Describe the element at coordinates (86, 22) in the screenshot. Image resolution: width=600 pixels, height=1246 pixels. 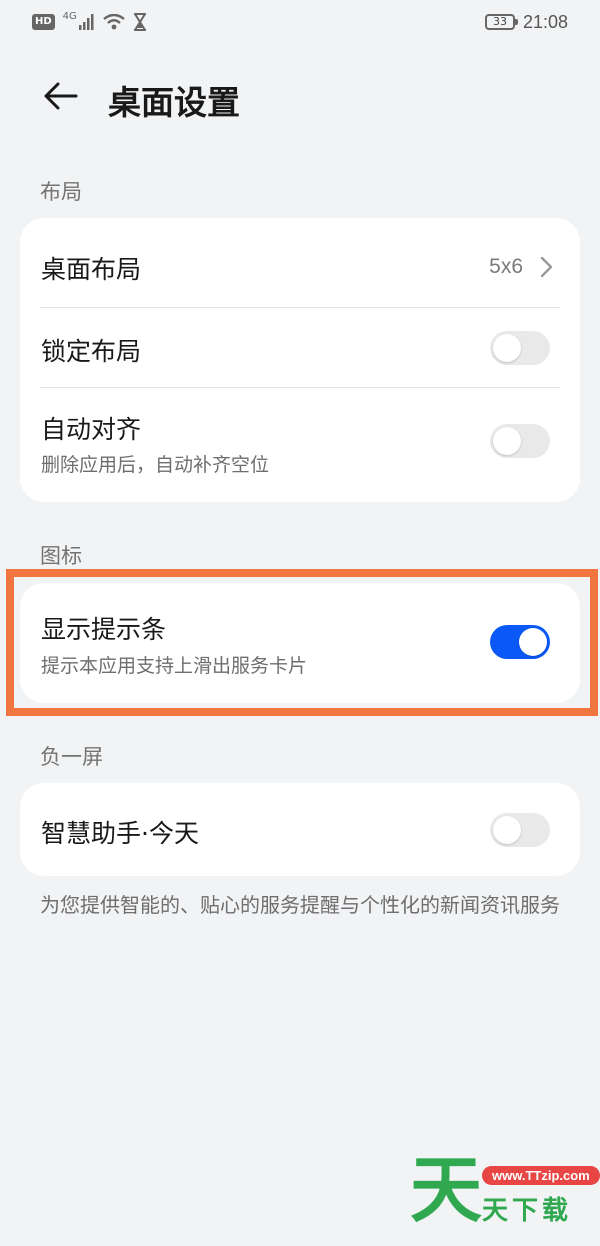
I see `signal-icon` at that location.